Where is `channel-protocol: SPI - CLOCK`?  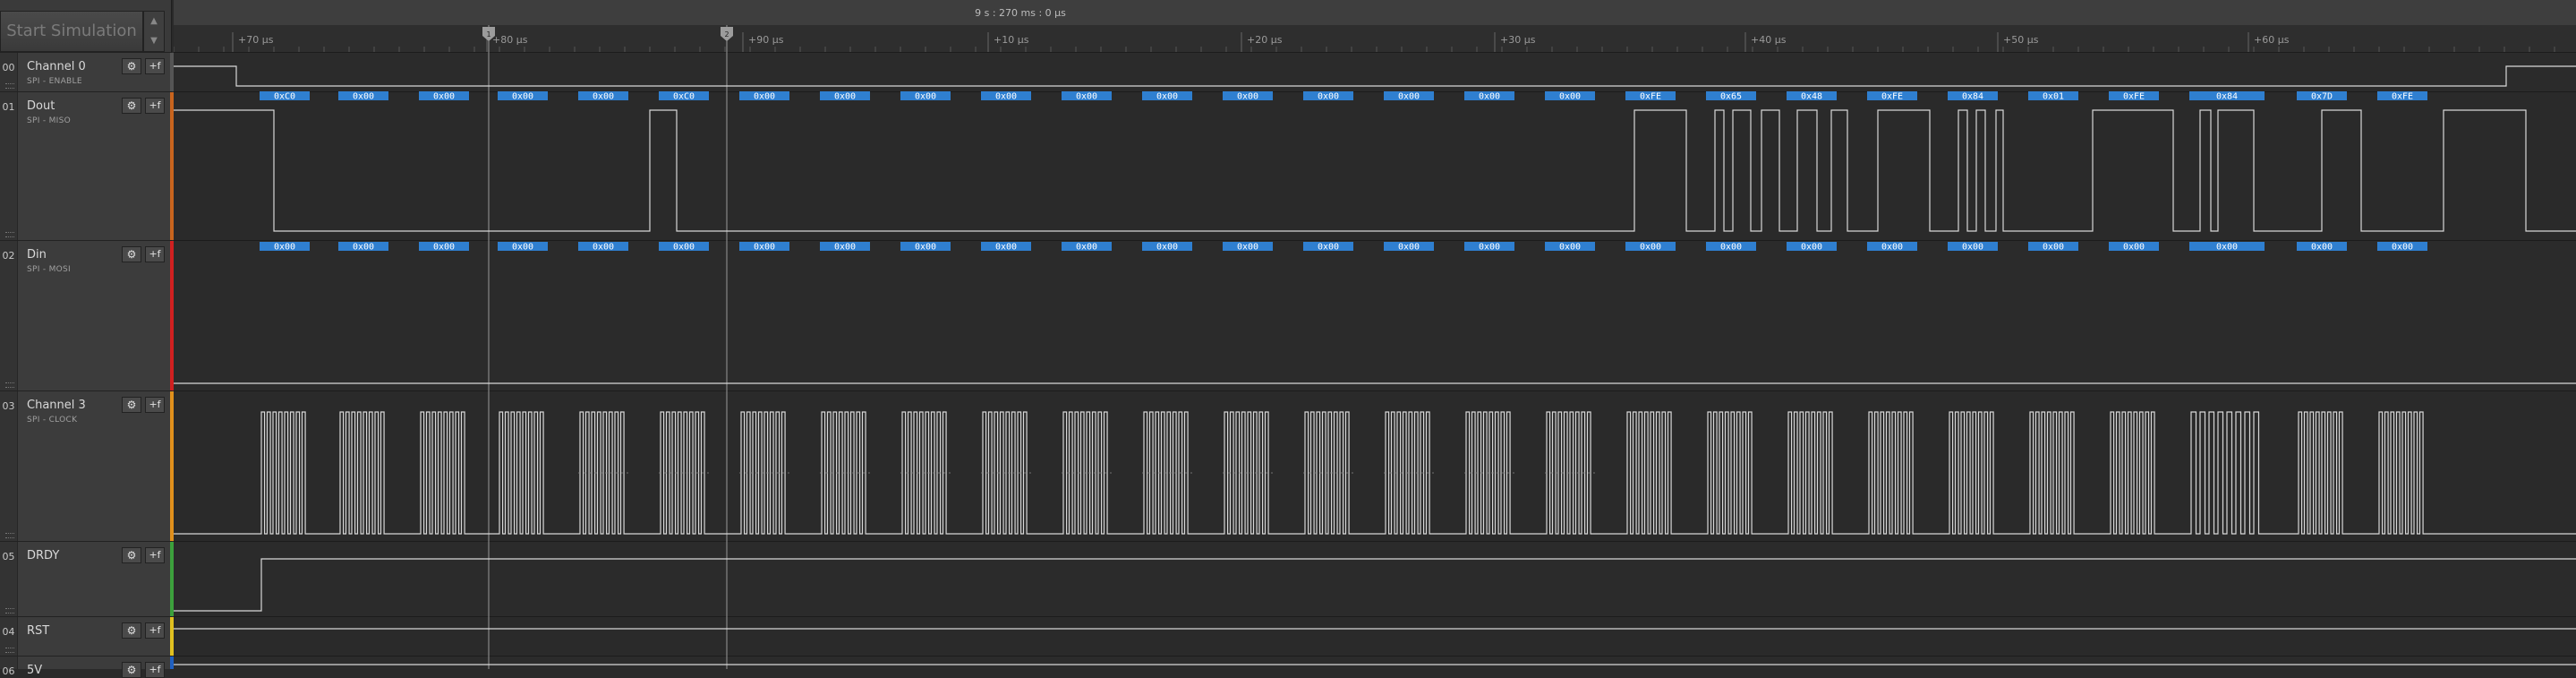
channel-protocol: SPI - CLOCK is located at coordinates (52, 420).